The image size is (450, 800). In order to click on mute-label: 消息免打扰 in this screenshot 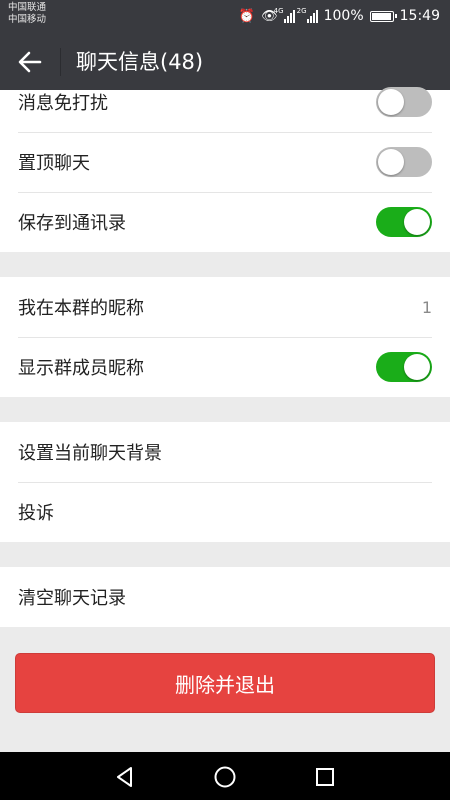, I will do `click(63, 103)`.